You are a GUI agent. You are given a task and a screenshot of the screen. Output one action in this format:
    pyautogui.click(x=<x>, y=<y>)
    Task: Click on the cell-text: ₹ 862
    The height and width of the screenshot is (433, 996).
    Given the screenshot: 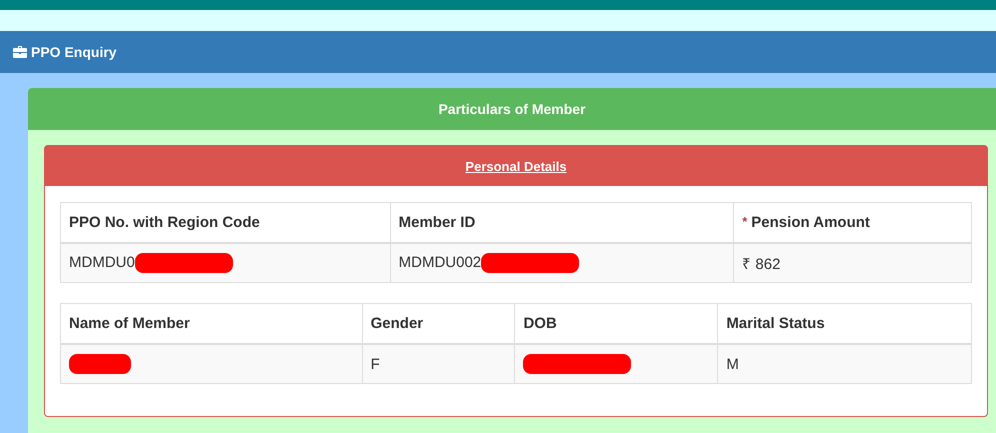 What is the action you would take?
    pyautogui.click(x=761, y=264)
    